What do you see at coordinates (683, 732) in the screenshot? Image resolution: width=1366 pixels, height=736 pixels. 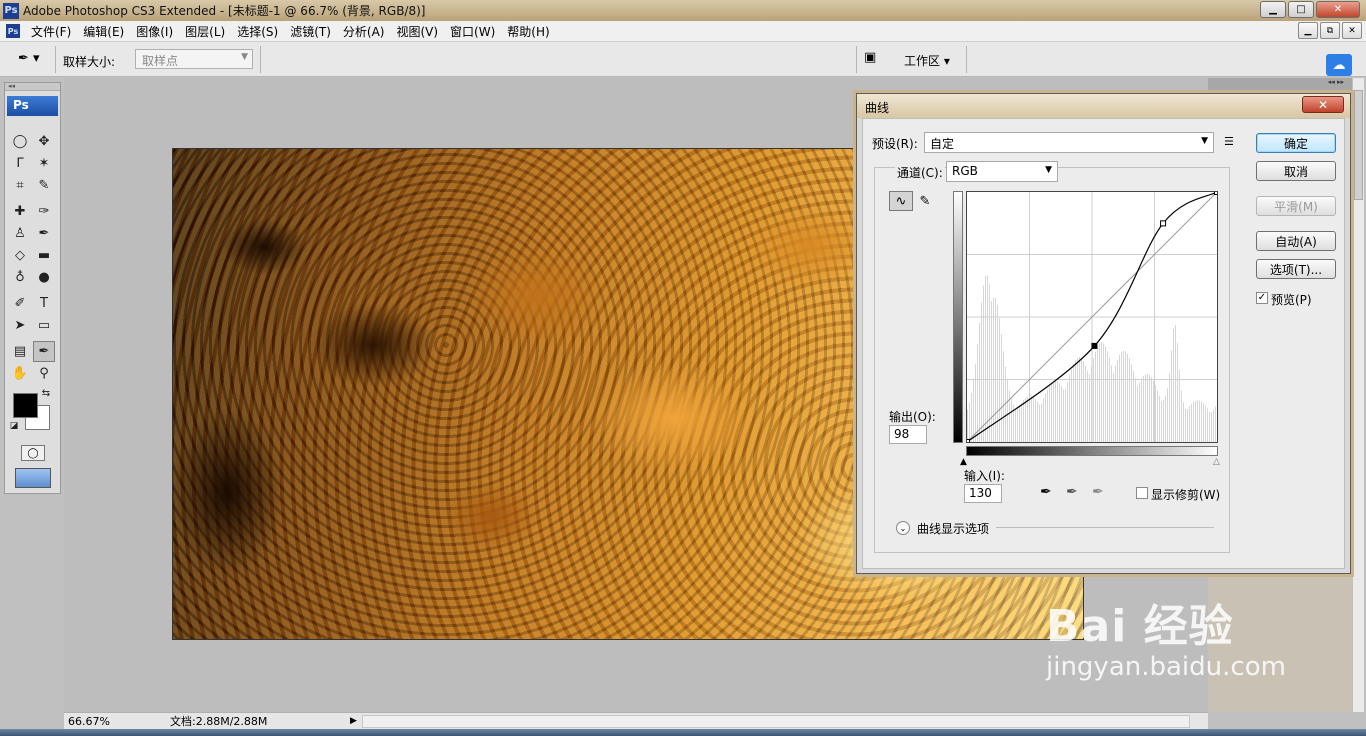 I see `windows-taskbar` at bounding box center [683, 732].